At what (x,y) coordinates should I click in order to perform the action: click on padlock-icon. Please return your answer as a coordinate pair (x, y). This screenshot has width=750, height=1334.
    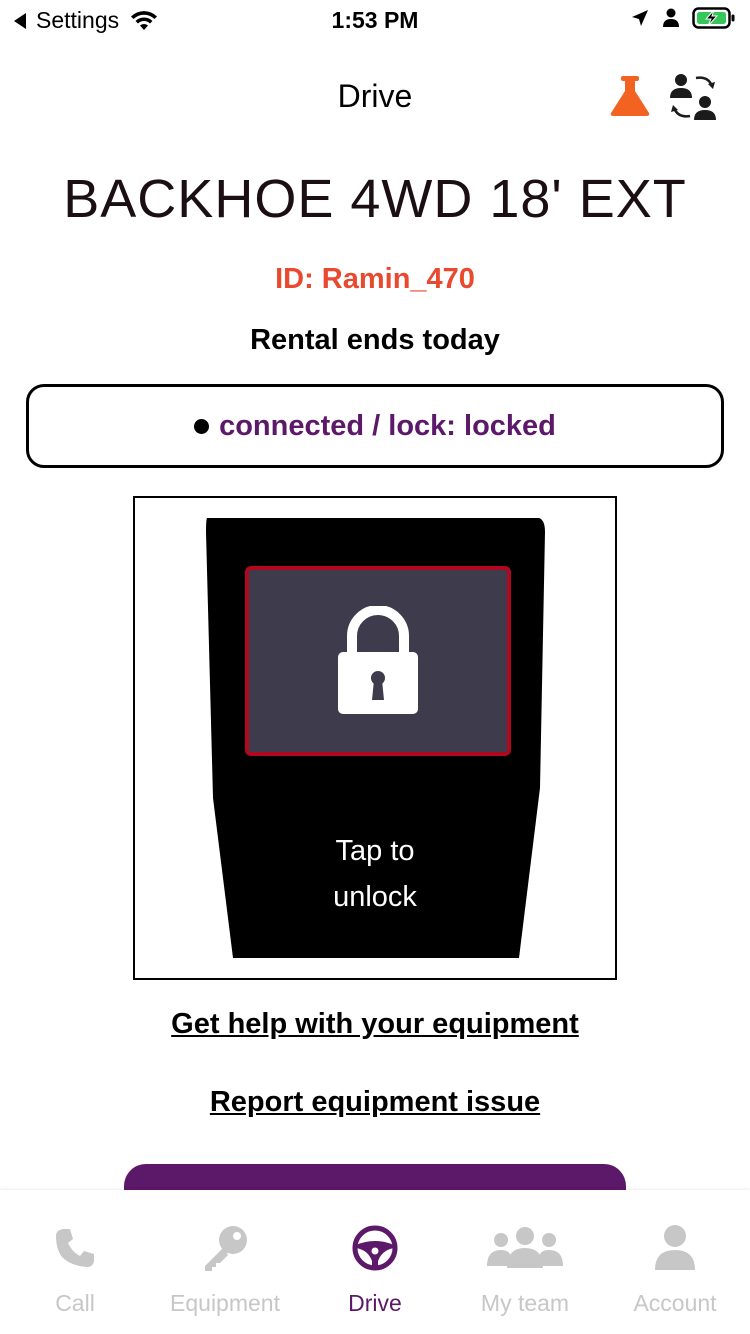
    Looking at the image, I should click on (378, 660).